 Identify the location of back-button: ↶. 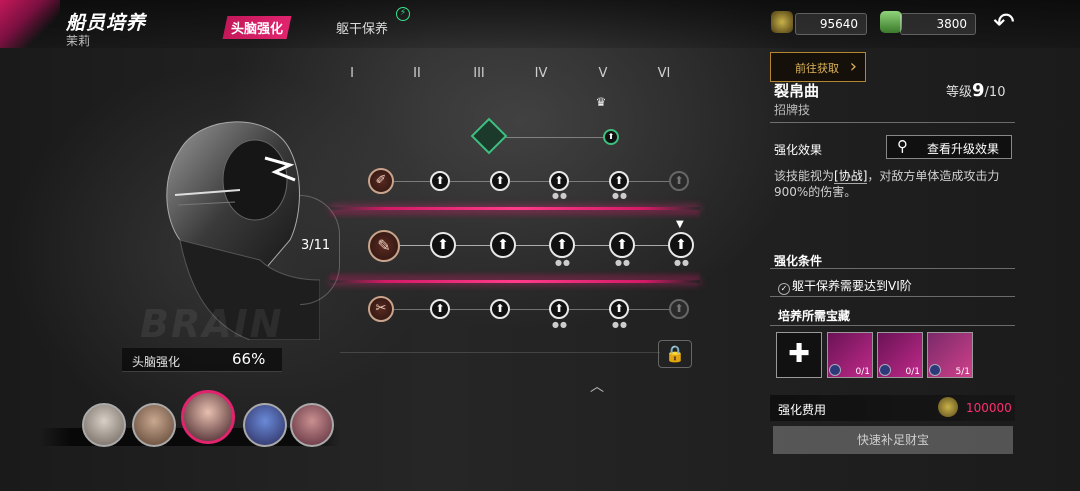
(1004, 24).